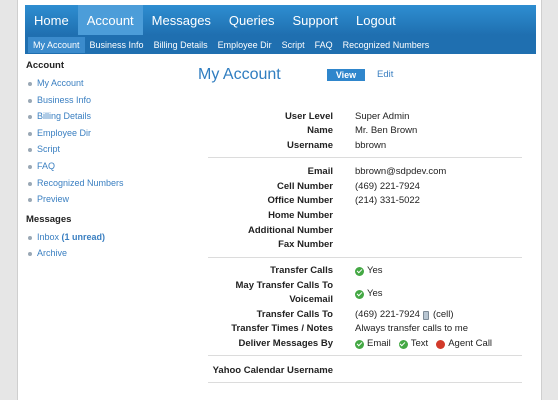 The width and height of the screenshot is (558, 400). I want to click on edit-link: Edit, so click(385, 74).